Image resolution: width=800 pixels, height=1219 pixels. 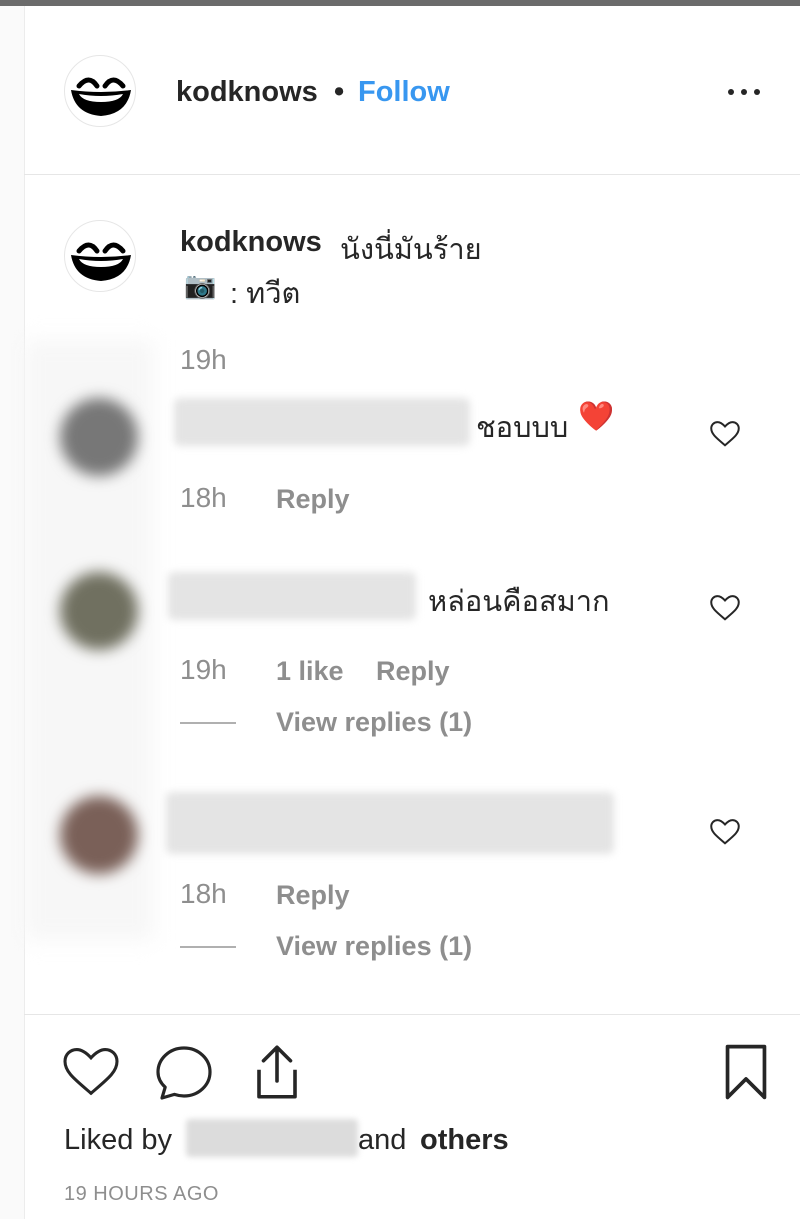 What do you see at coordinates (141, 1194) in the screenshot?
I see `post-timestamp: 19 HOURS AGO` at bounding box center [141, 1194].